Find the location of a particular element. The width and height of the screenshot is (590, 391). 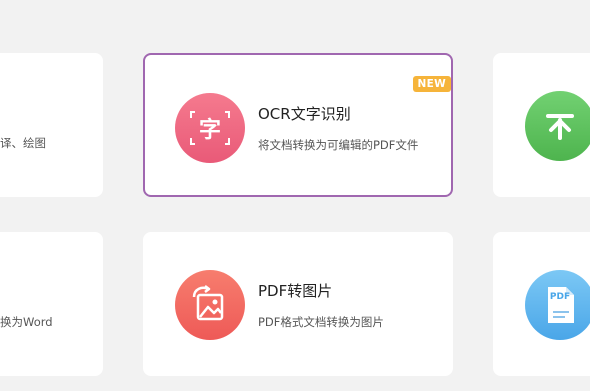

tool-card-top-right is located at coordinates (541, 125).